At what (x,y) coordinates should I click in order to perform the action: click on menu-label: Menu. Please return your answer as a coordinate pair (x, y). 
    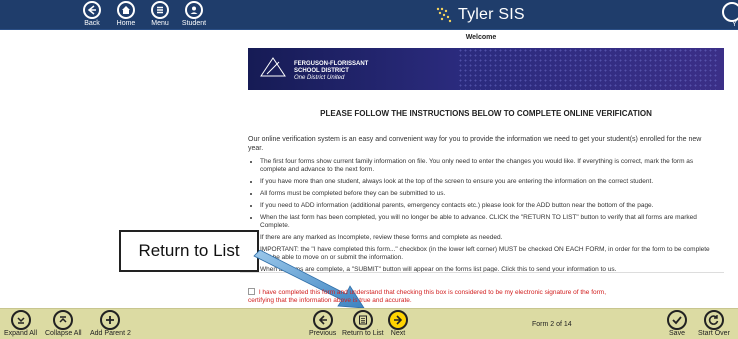
    Looking at the image, I should click on (160, 23).